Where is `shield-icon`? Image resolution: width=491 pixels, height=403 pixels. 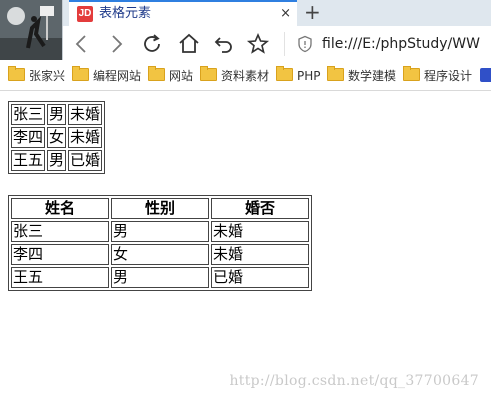 shield-icon is located at coordinates (305, 44).